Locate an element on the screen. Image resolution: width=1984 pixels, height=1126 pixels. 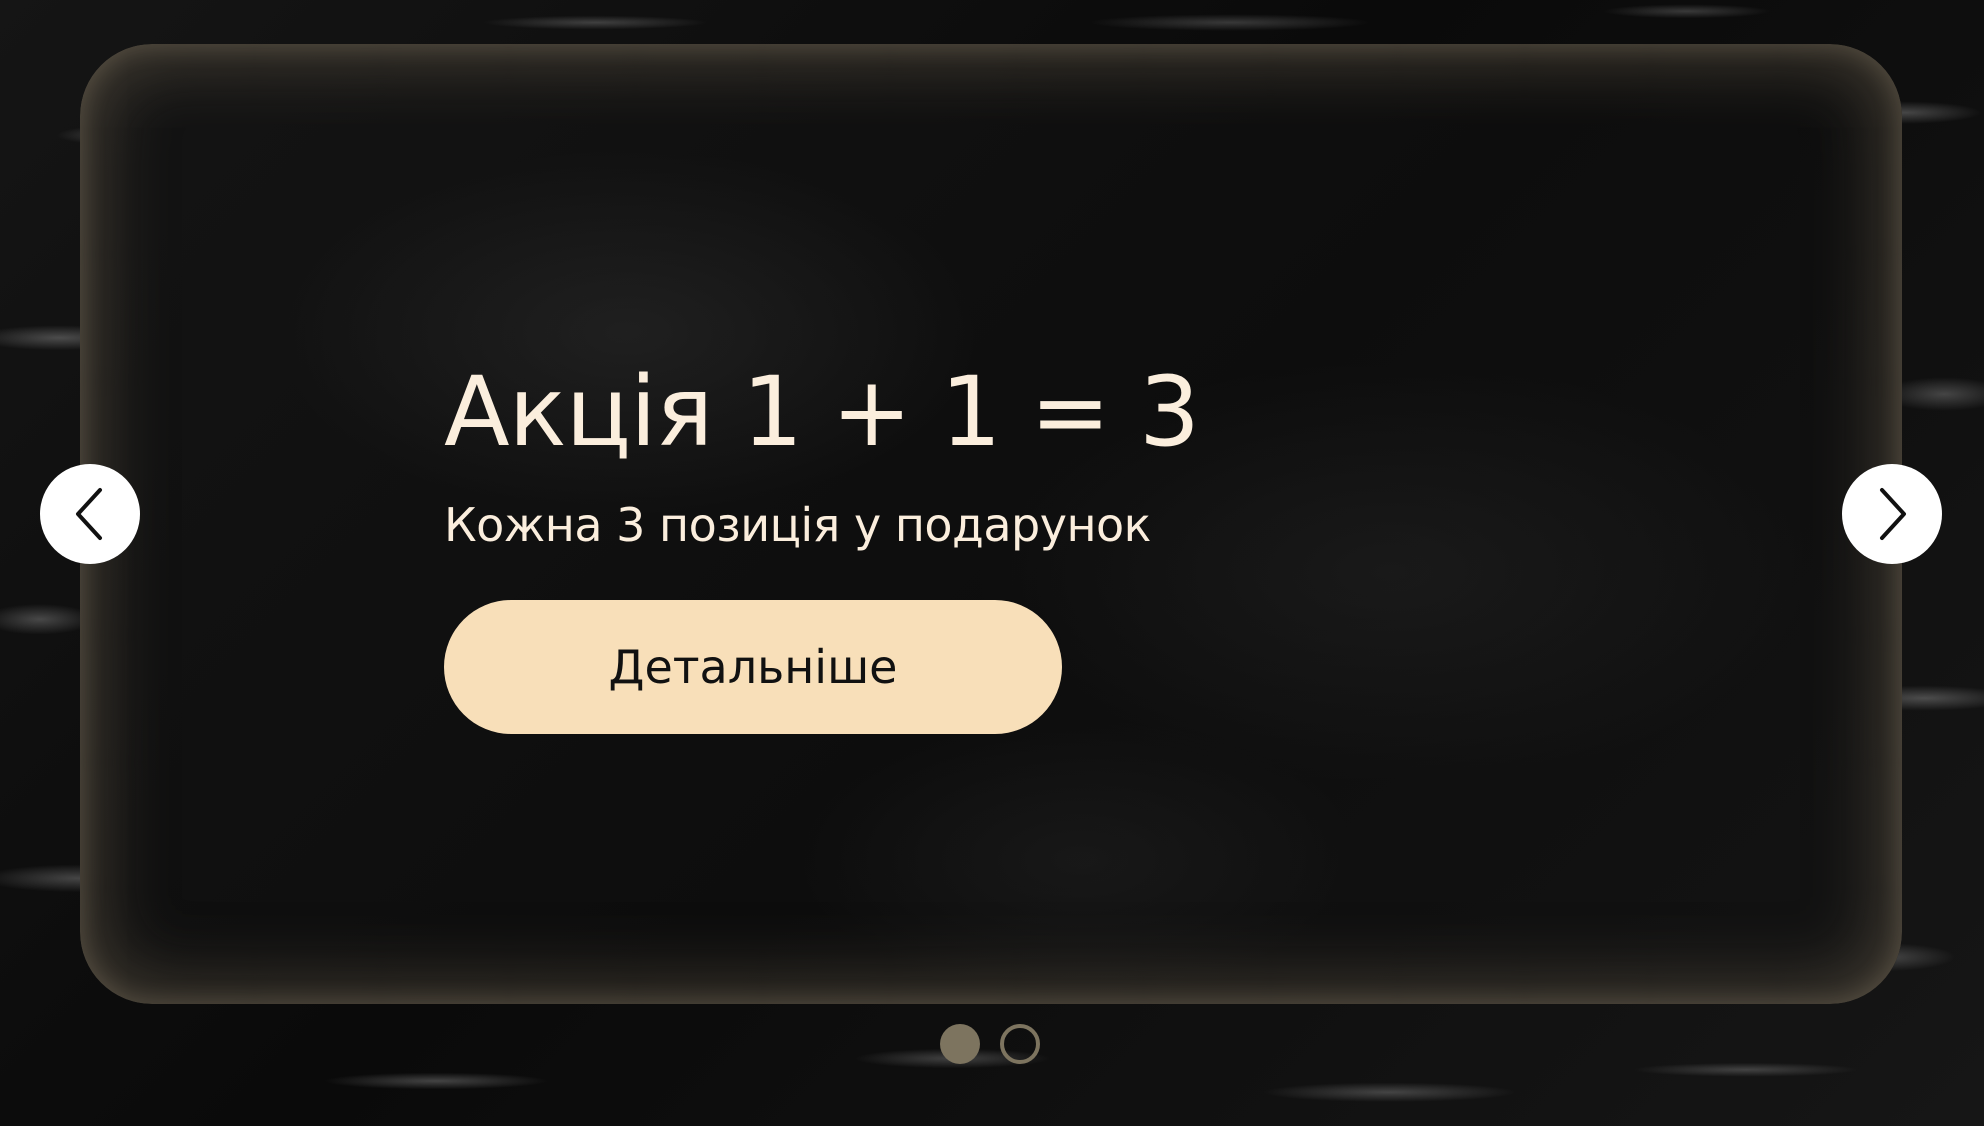
chevron-right-icon is located at coordinates (1893, 514).